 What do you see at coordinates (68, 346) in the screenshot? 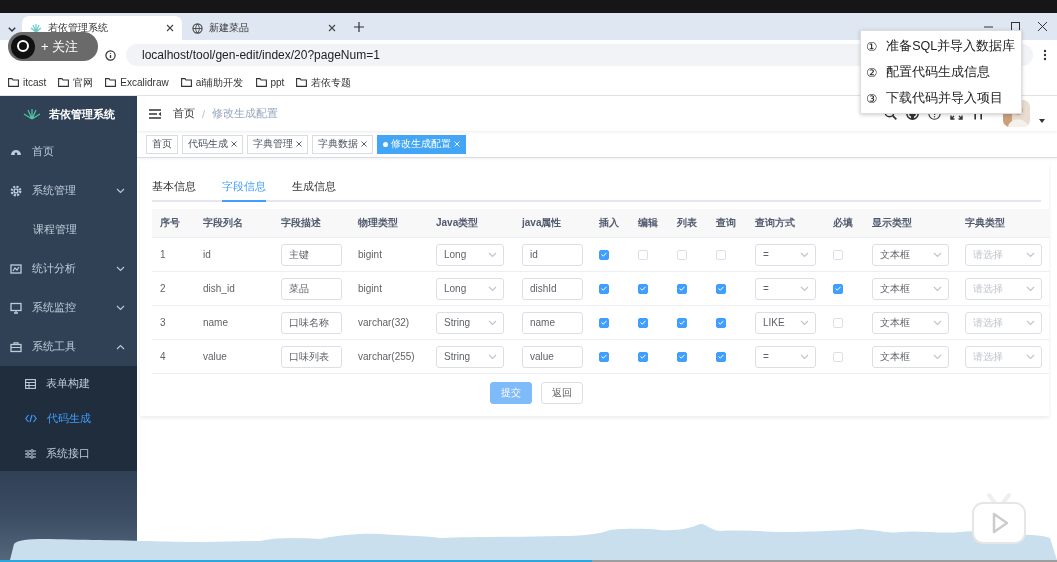
I see `menu-item: 系统工具` at bounding box center [68, 346].